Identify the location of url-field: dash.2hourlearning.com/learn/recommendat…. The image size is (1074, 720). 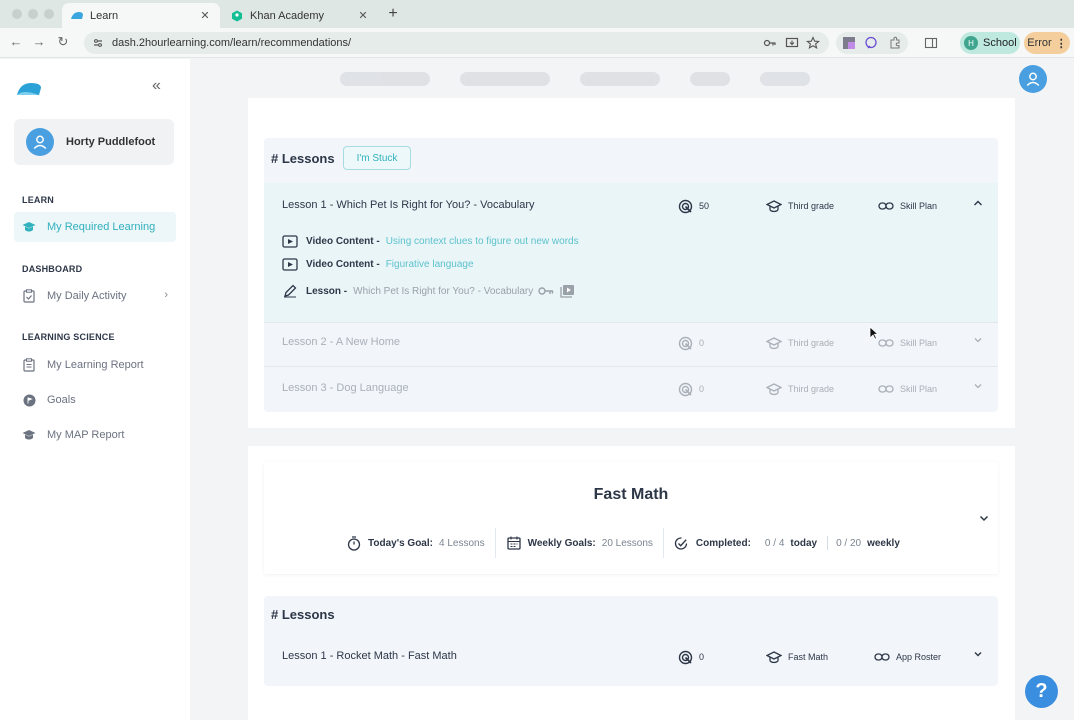
(456, 43).